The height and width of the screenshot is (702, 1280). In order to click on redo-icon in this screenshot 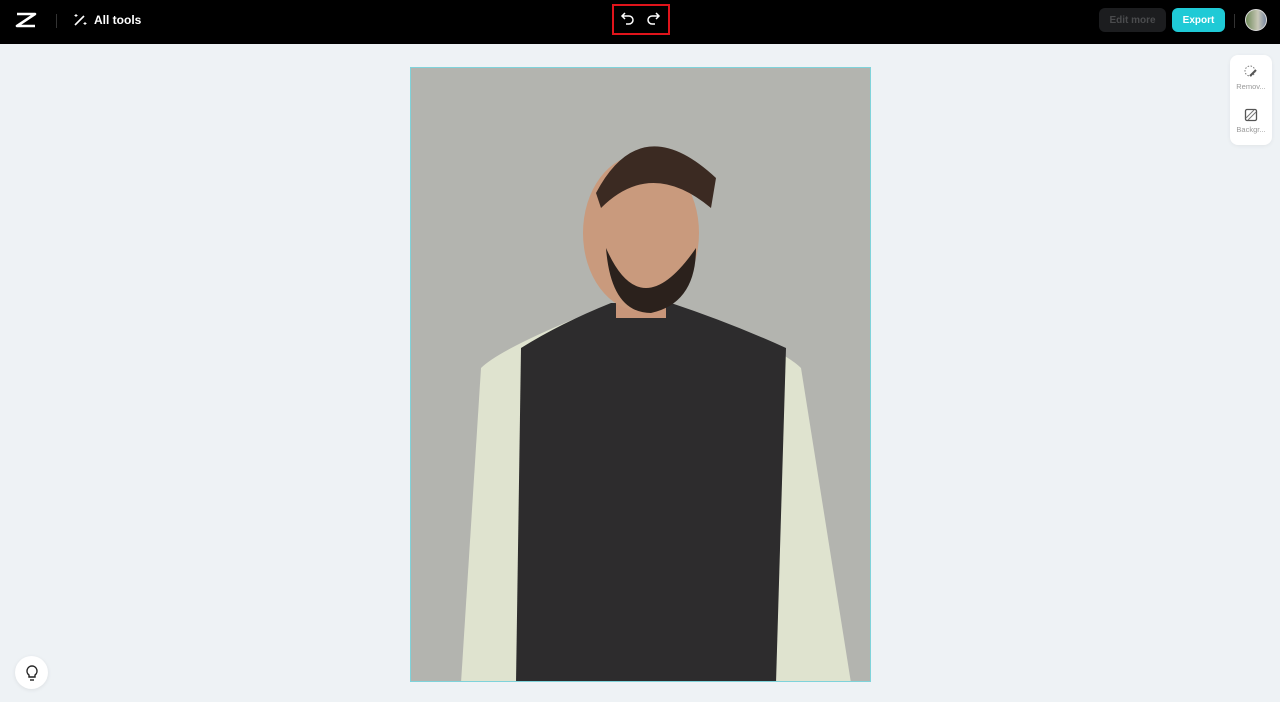, I will do `click(654, 18)`.